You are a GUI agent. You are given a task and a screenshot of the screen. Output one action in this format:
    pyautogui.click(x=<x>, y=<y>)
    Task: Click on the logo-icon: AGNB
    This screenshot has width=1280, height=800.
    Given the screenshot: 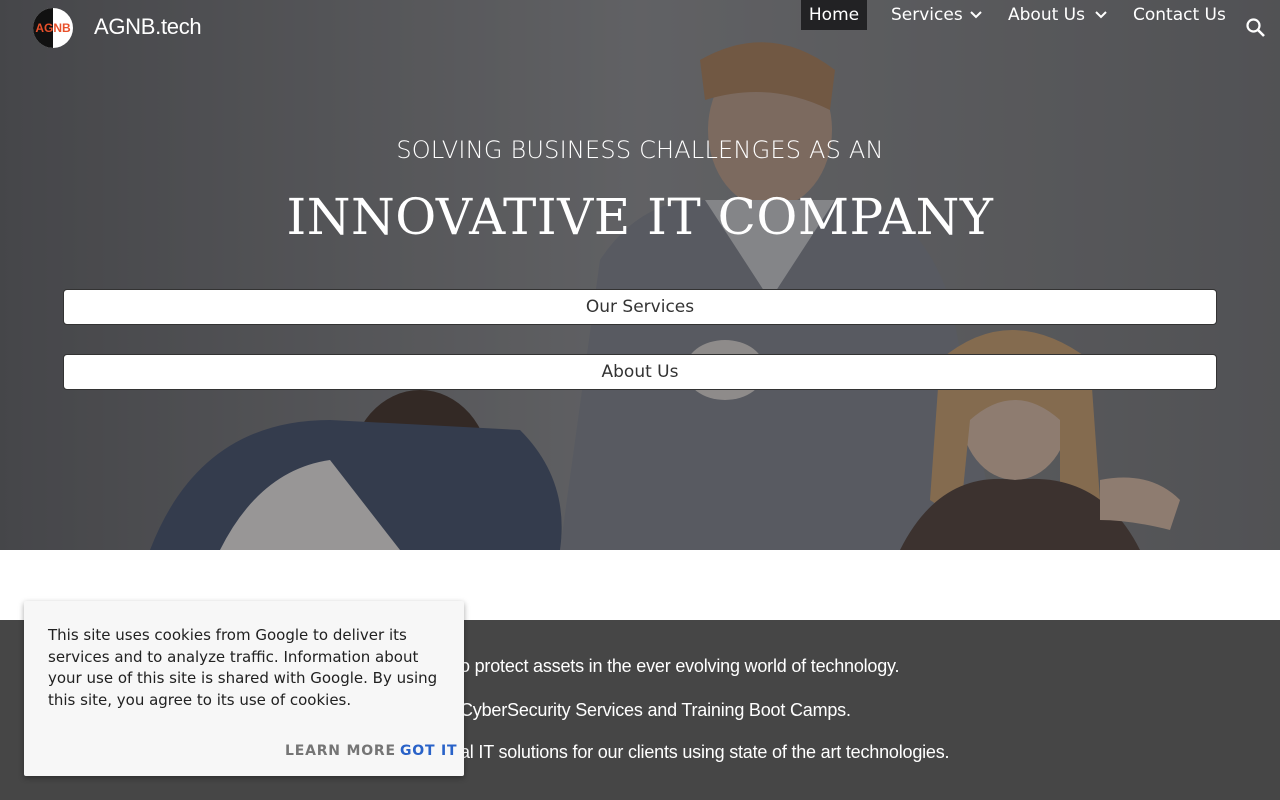 What is the action you would take?
    pyautogui.click(x=53, y=28)
    